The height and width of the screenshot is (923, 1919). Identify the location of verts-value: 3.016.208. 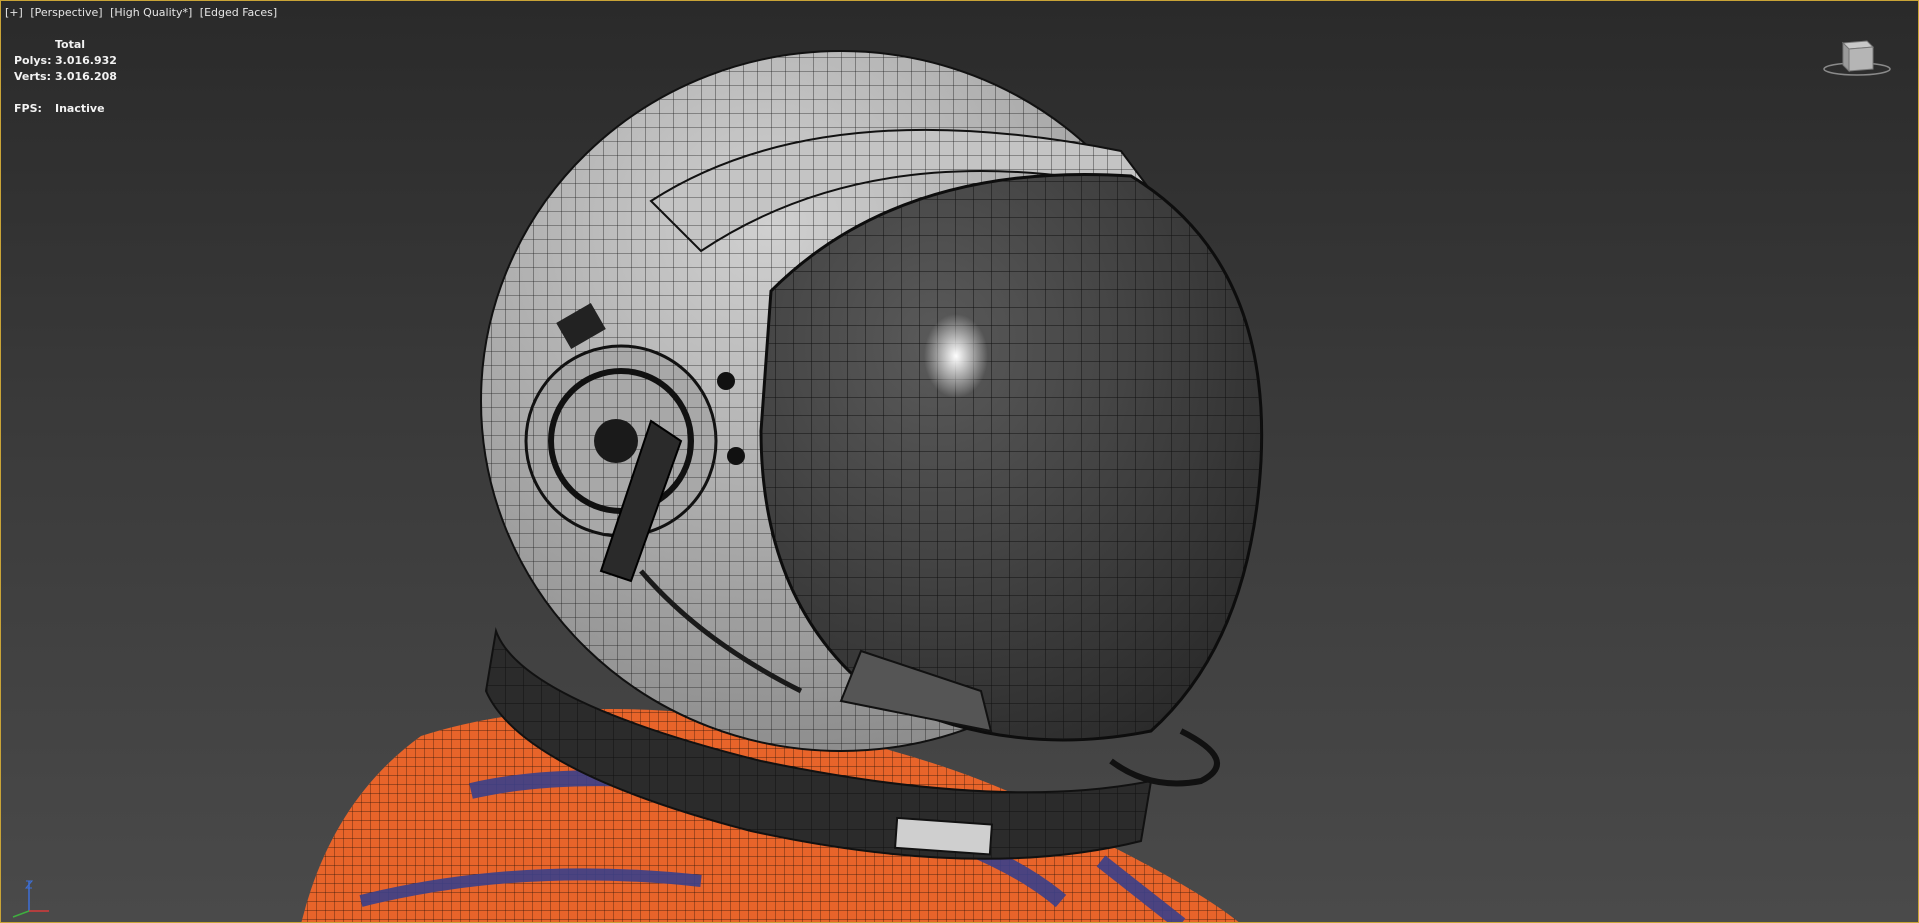
(86, 76).